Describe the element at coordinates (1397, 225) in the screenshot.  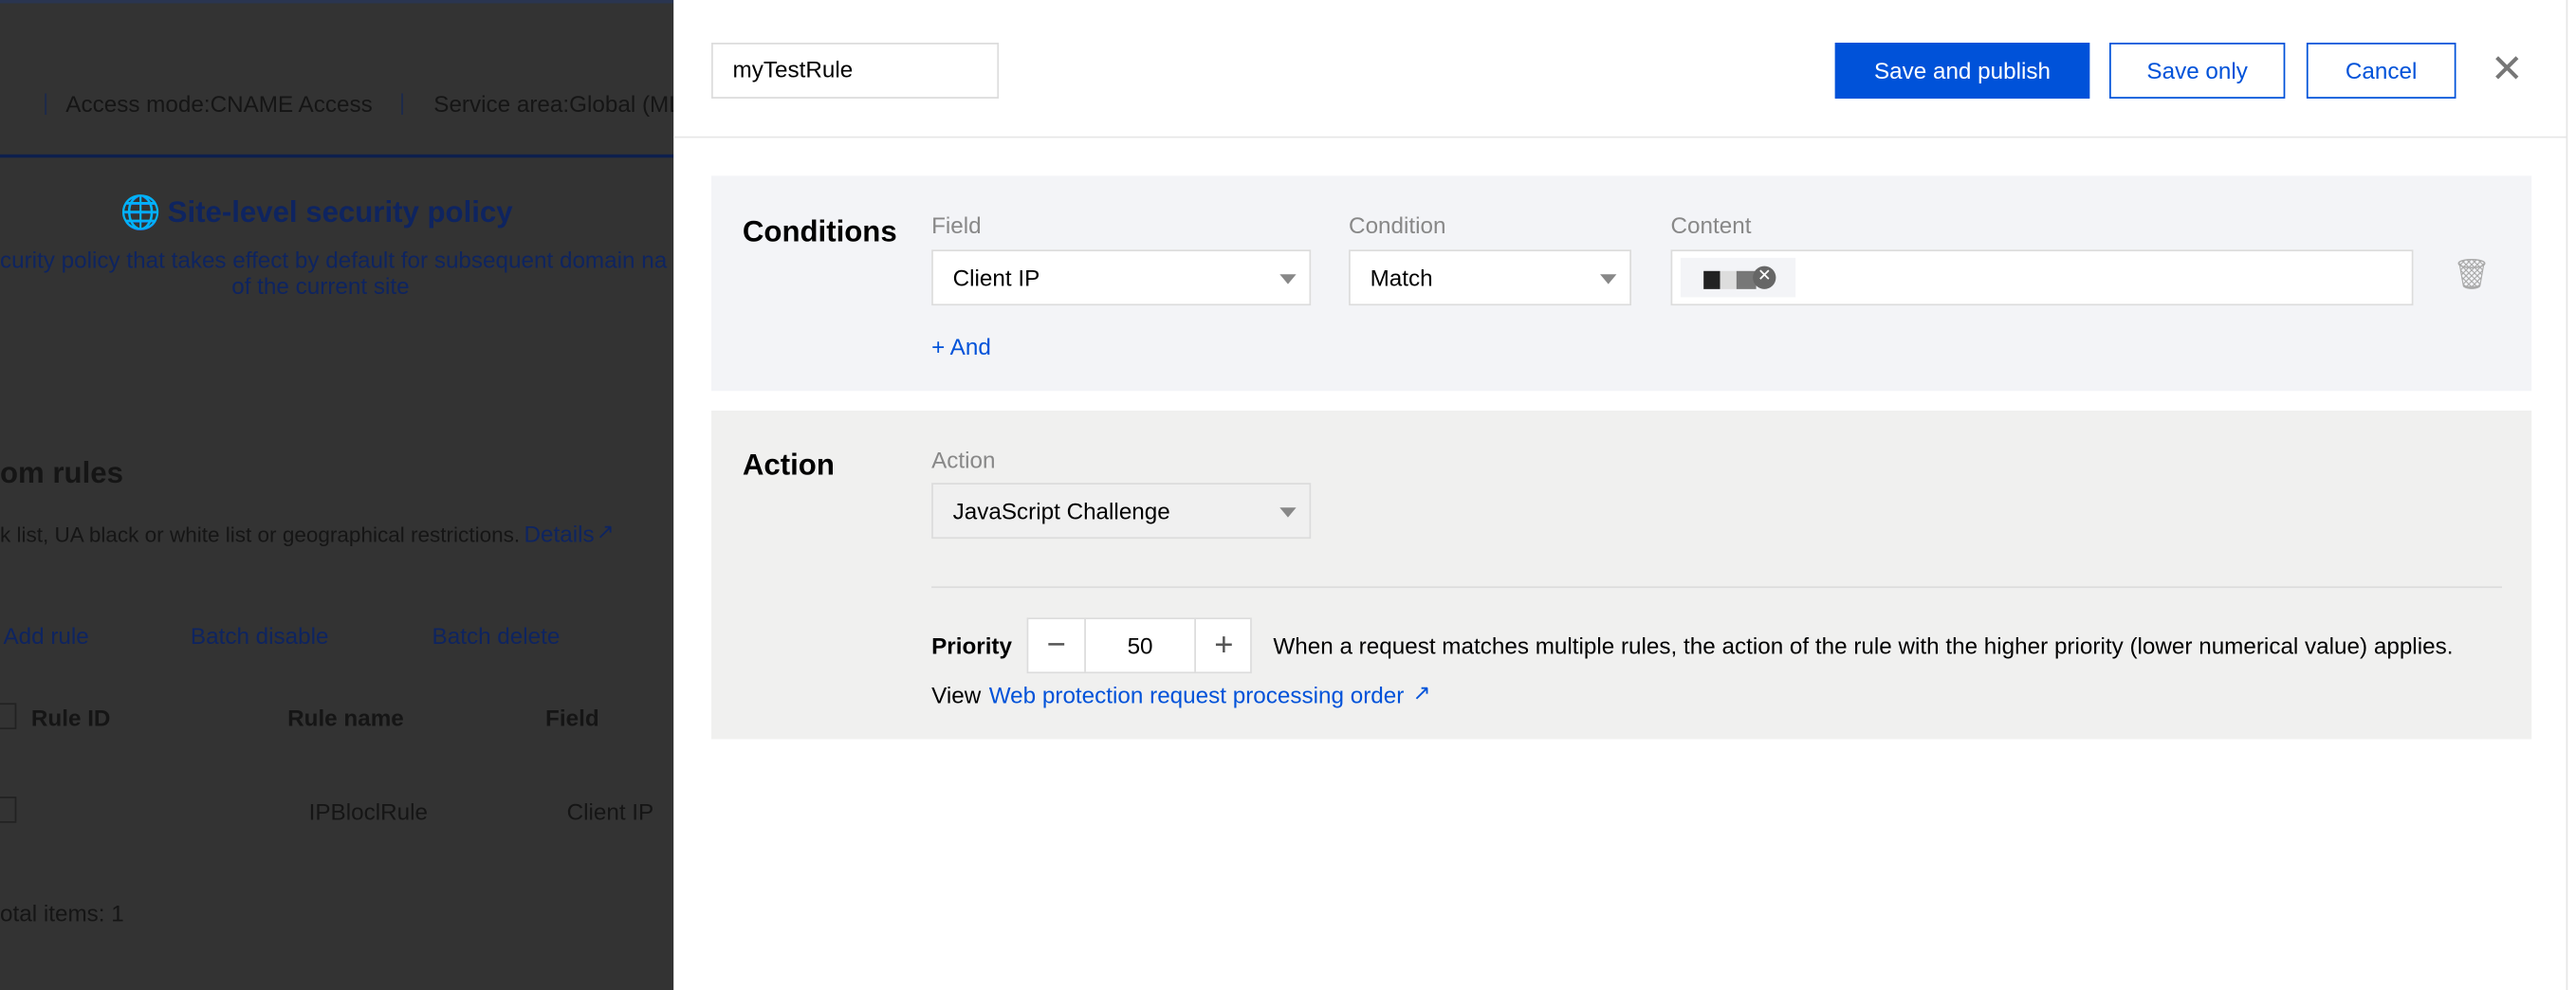
I see `condition-label: Condition` at that location.